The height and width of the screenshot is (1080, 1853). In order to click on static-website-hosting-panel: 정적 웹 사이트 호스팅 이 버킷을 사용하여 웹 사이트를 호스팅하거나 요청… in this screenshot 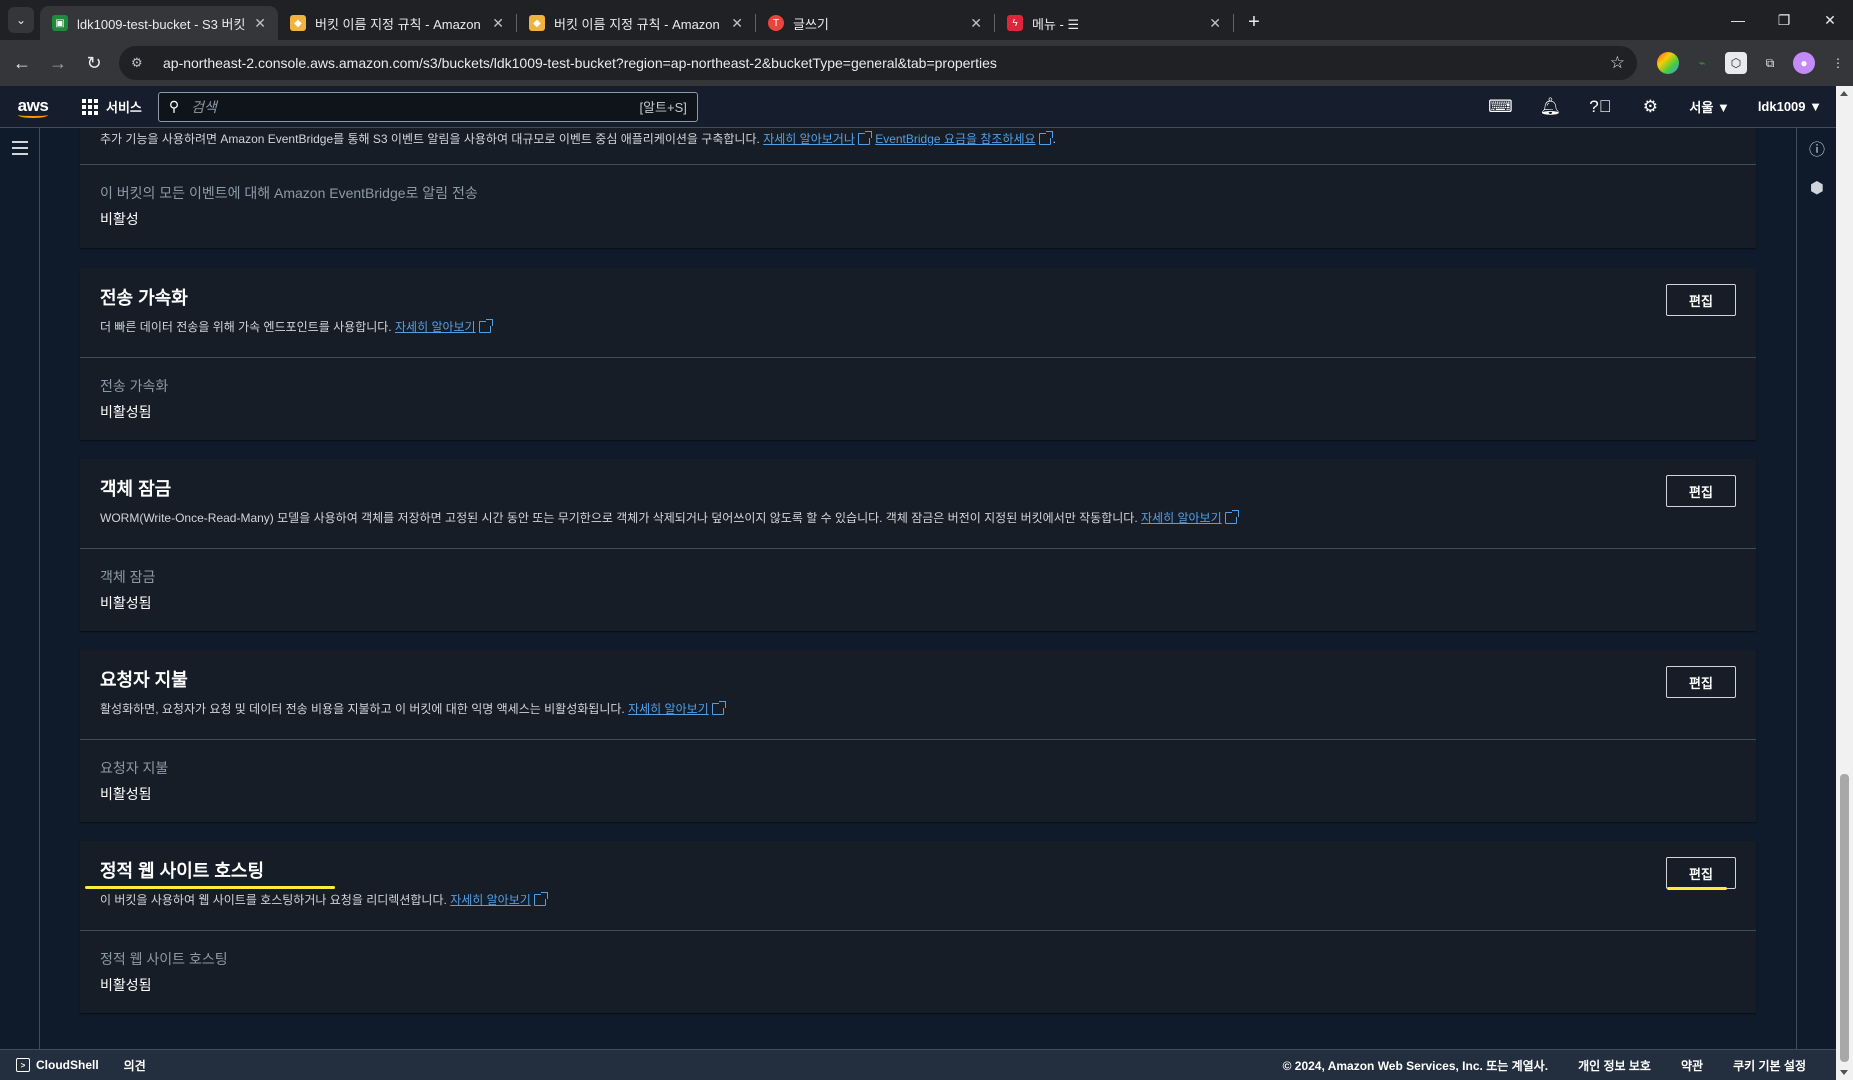, I will do `click(918, 927)`.